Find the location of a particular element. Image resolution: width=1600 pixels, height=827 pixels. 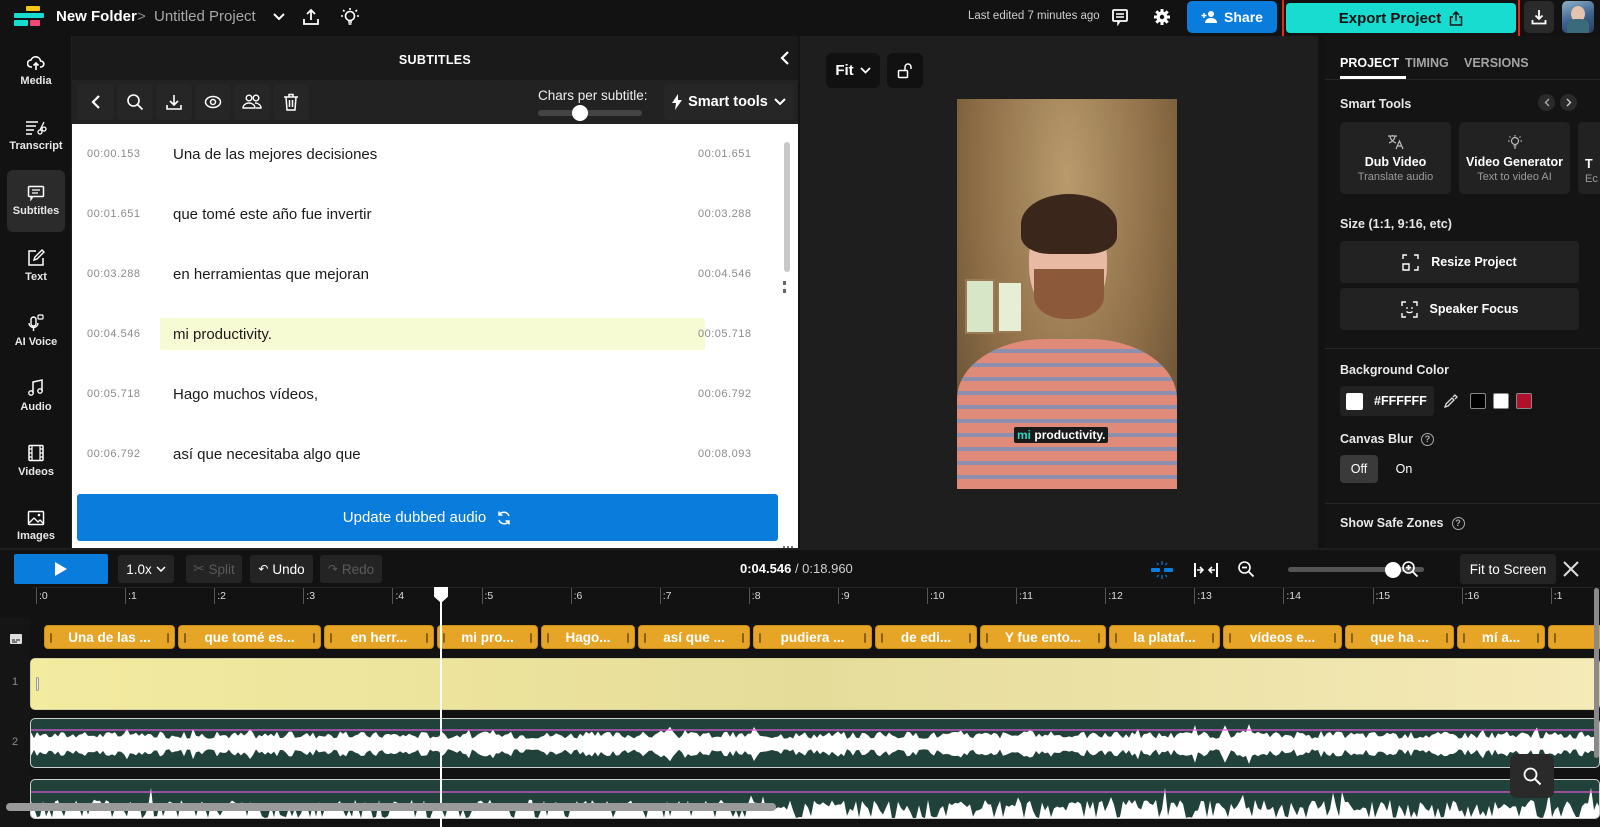

speaker-focus-button: Speaker Focus is located at coordinates (1459, 309).